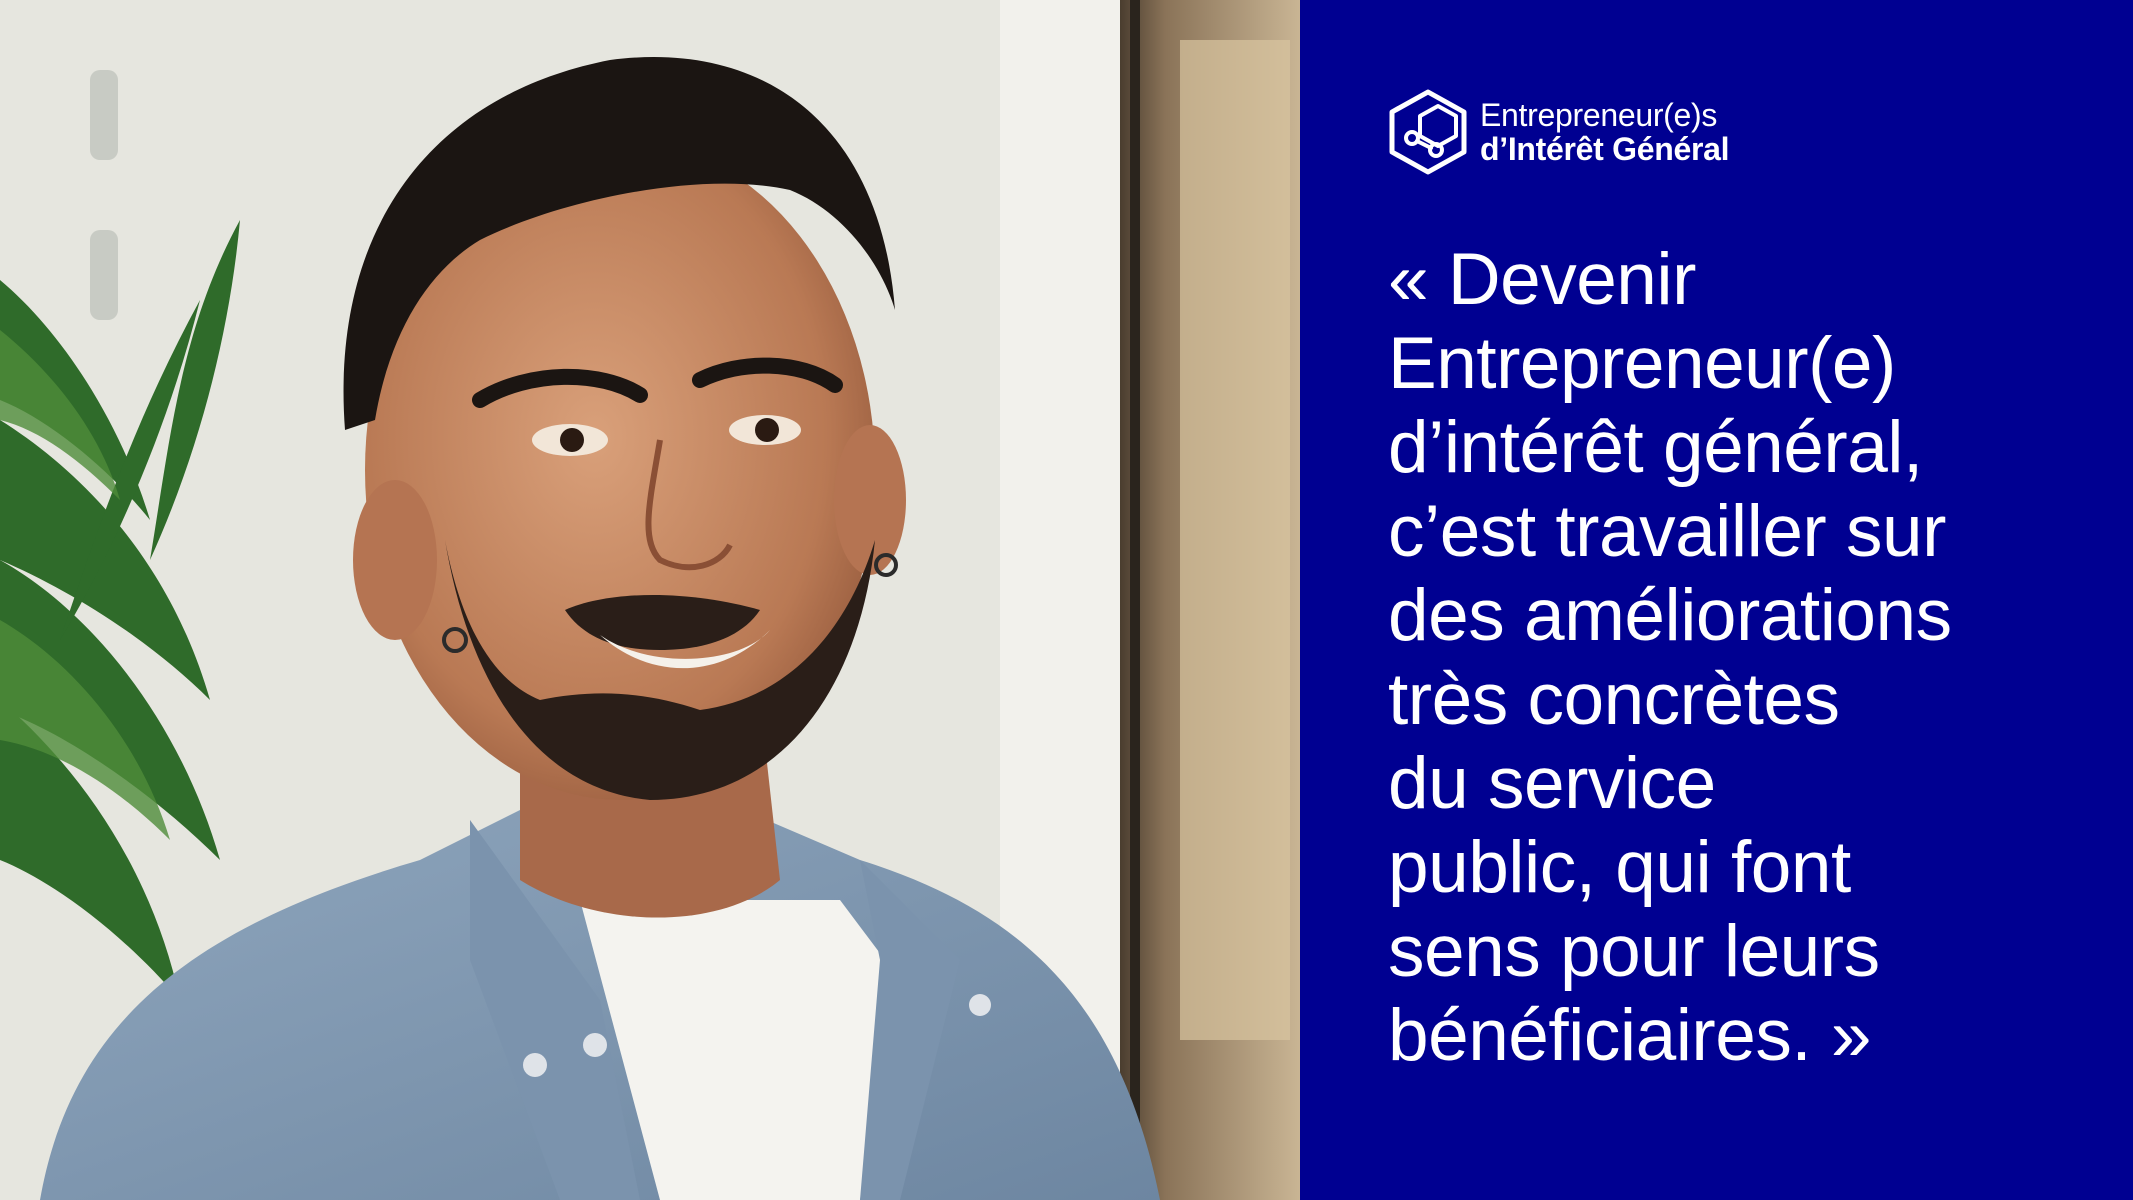 The width and height of the screenshot is (2133, 1200). What do you see at coordinates (1428, 132) in the screenshot?
I see `hexagon-network-icon` at bounding box center [1428, 132].